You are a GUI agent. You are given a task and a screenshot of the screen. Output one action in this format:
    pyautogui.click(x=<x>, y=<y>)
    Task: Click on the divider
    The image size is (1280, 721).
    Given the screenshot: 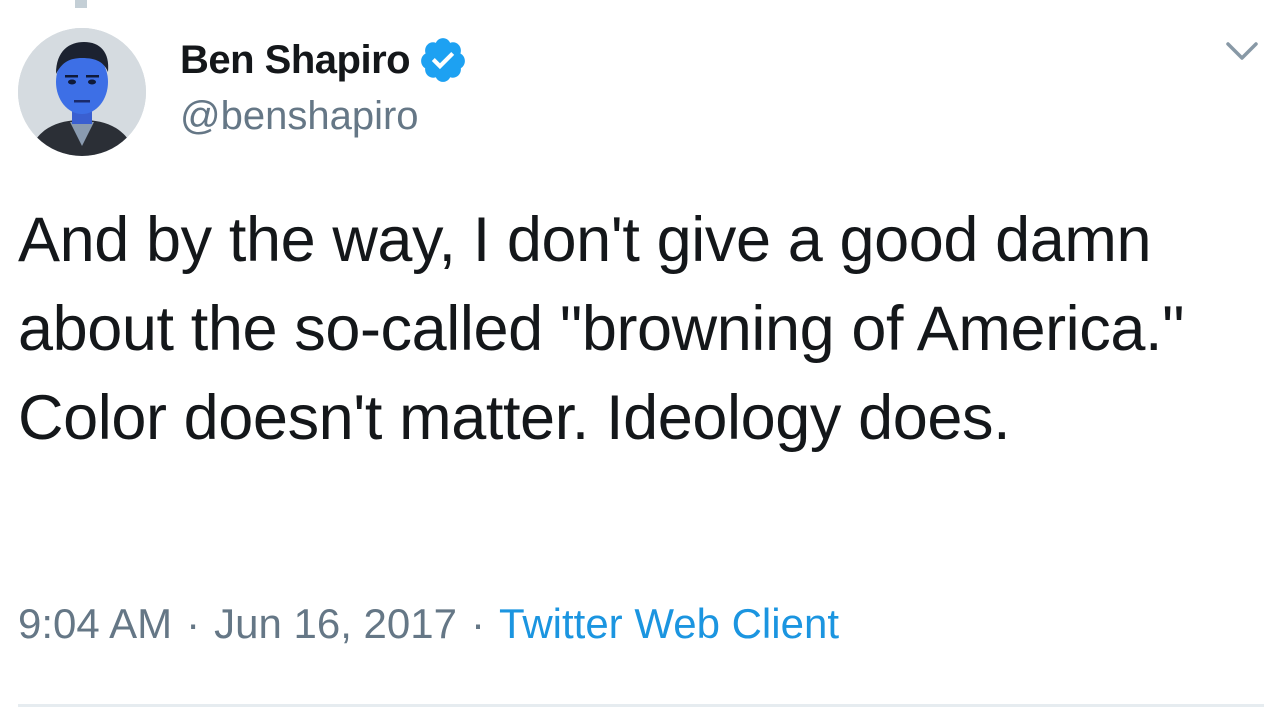 What is the action you would take?
    pyautogui.click(x=641, y=705)
    